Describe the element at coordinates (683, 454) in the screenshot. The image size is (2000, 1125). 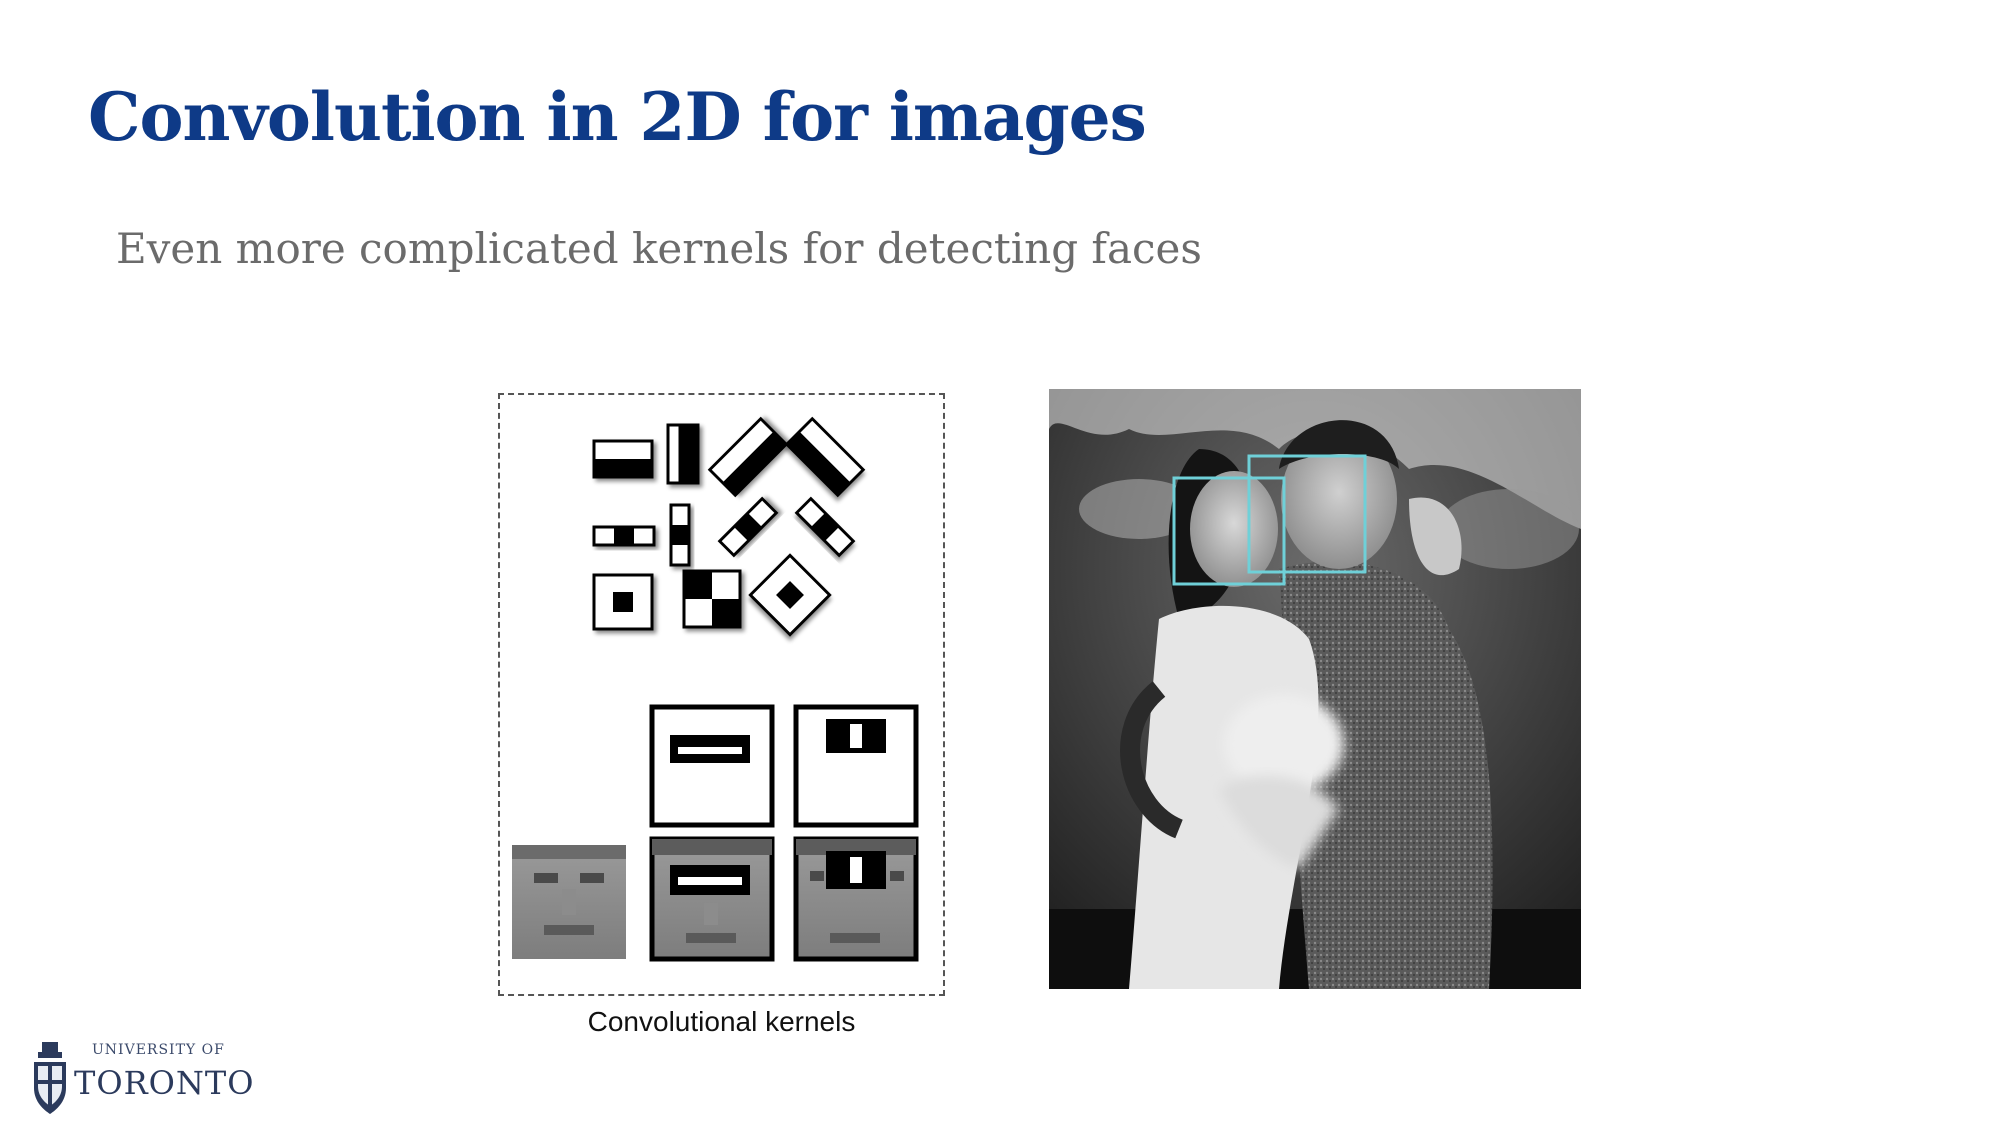
I see `haar-kernel-edge-vertical` at that location.